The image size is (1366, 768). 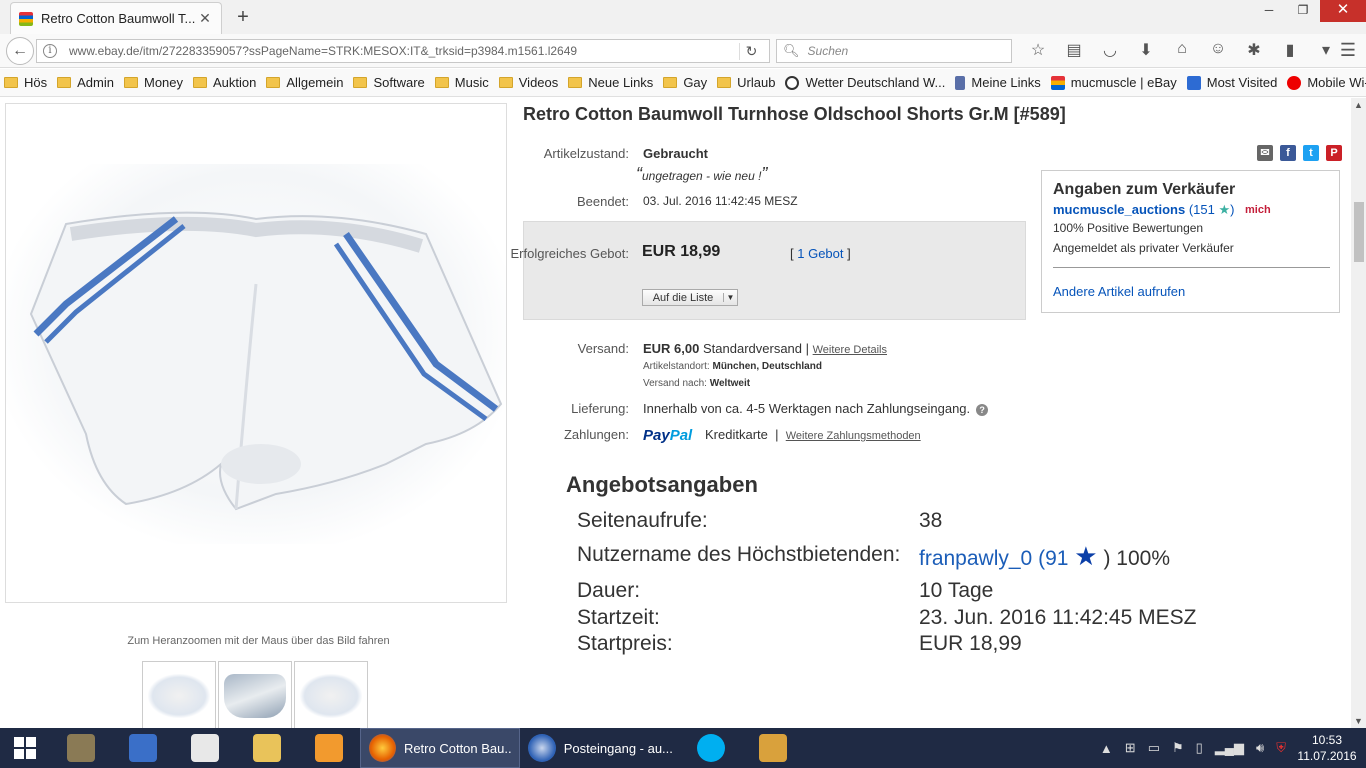 What do you see at coordinates (1218, 50) in the screenshot?
I see `hello-icon: ☺` at bounding box center [1218, 50].